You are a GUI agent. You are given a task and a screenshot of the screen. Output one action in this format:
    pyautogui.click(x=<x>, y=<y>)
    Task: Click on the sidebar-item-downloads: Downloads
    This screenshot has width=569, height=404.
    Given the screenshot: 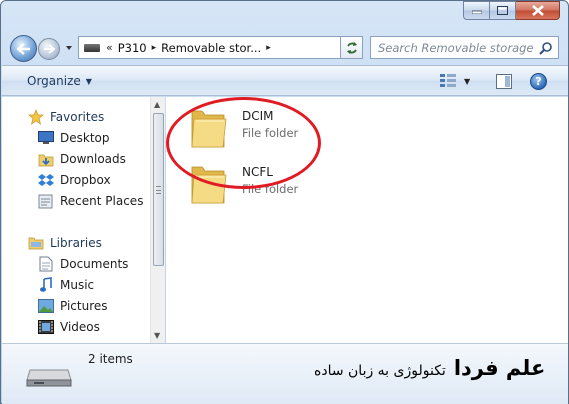 What is the action you would take?
    pyautogui.click(x=82, y=159)
    